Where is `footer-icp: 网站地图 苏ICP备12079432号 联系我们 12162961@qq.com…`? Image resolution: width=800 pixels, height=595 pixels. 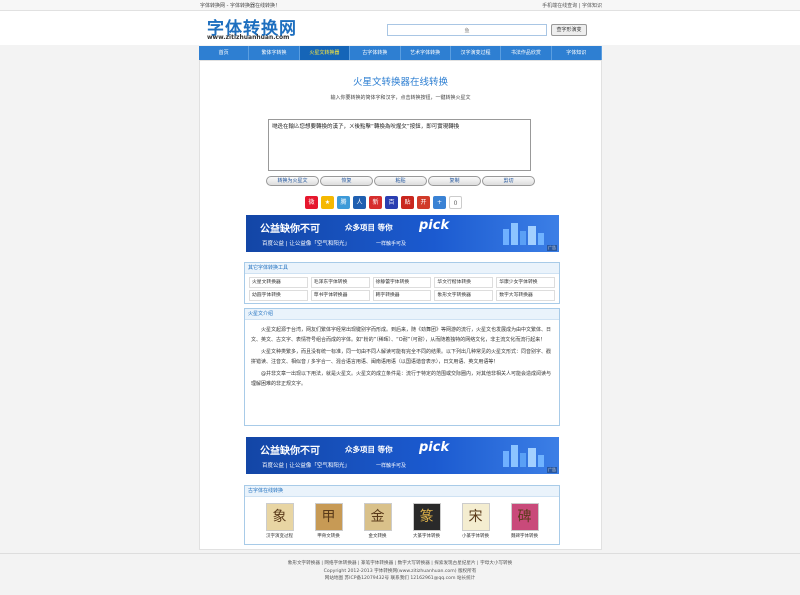 footer-icp: 网站地图 苏ICP备12079432号 联系我们 12162961@qq.com… is located at coordinates (400, 579).